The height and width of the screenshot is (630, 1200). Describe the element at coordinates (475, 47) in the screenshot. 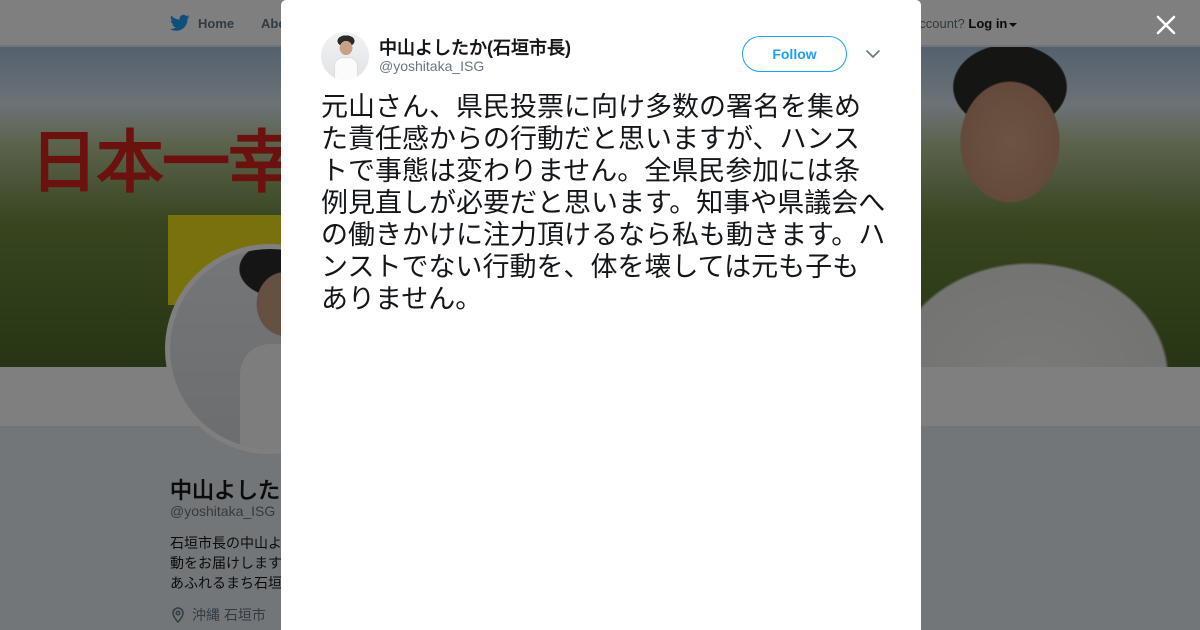

I see `tweet-author-name: 中山よしたか(石垣市長)` at that location.